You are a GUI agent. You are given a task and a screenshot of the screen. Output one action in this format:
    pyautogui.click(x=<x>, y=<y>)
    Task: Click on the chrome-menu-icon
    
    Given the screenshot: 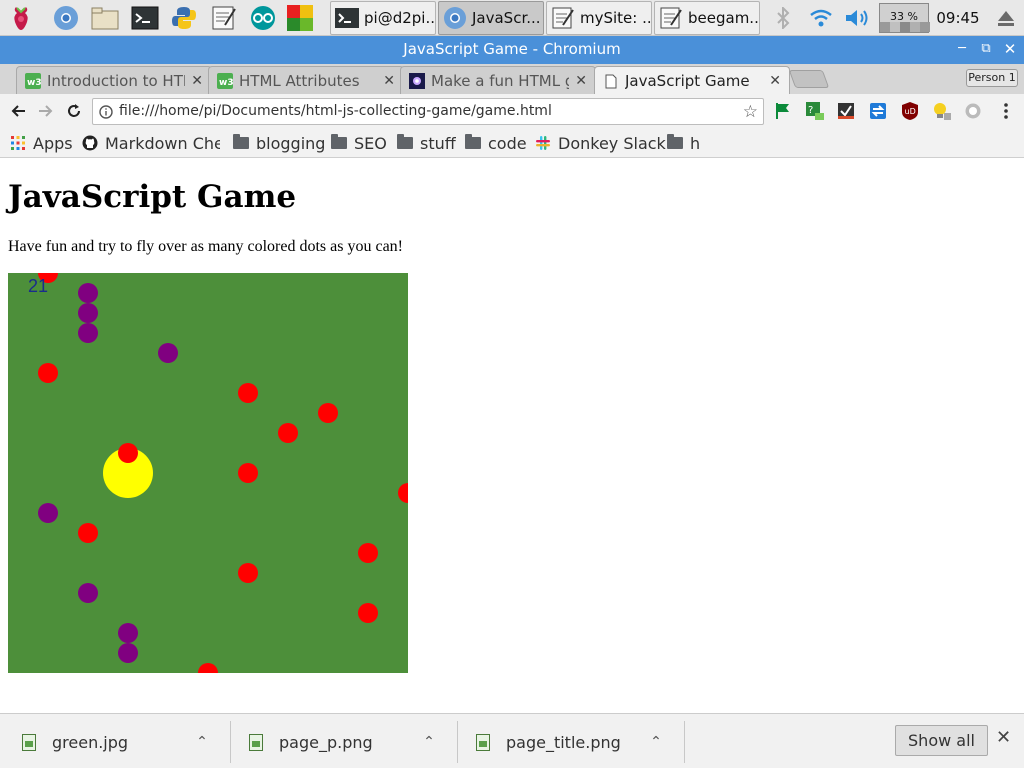 What is the action you would take?
    pyautogui.click(x=1006, y=111)
    